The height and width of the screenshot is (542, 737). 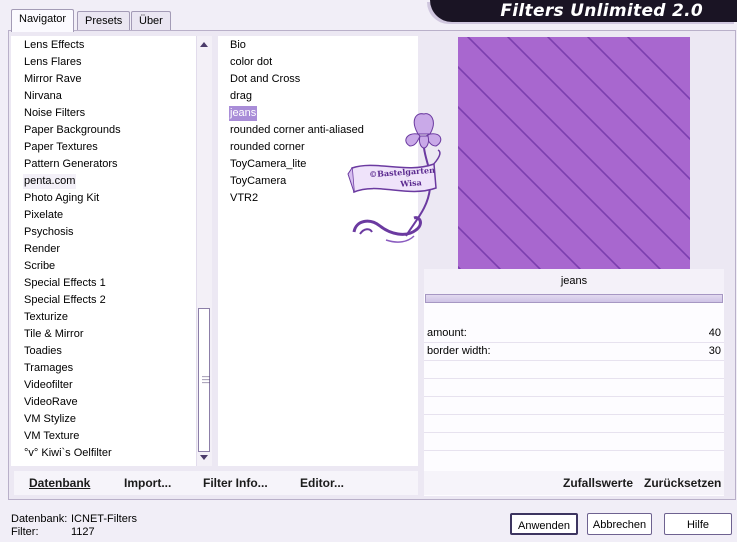 What do you see at coordinates (61, 198) in the screenshot?
I see `category-item: Photo Aging Kit` at bounding box center [61, 198].